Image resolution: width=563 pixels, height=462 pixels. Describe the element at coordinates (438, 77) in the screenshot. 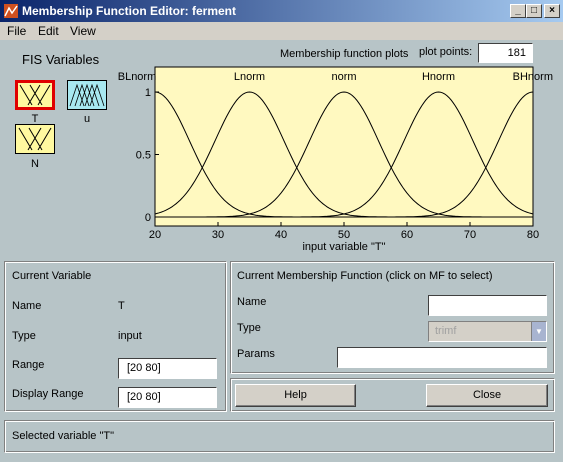

I see `mf-label-hnorm: Hnorm` at that location.